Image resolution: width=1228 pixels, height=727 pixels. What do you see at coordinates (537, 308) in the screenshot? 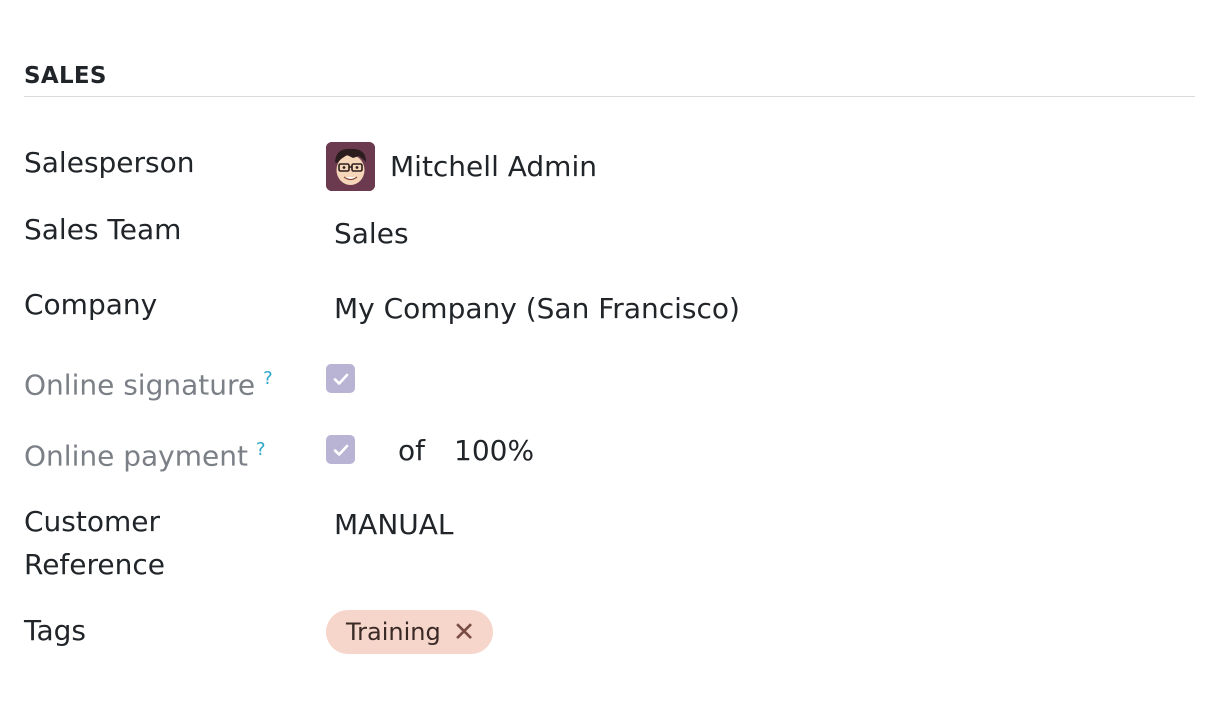
I see `company-value: My Company (San Francisco)` at bounding box center [537, 308].